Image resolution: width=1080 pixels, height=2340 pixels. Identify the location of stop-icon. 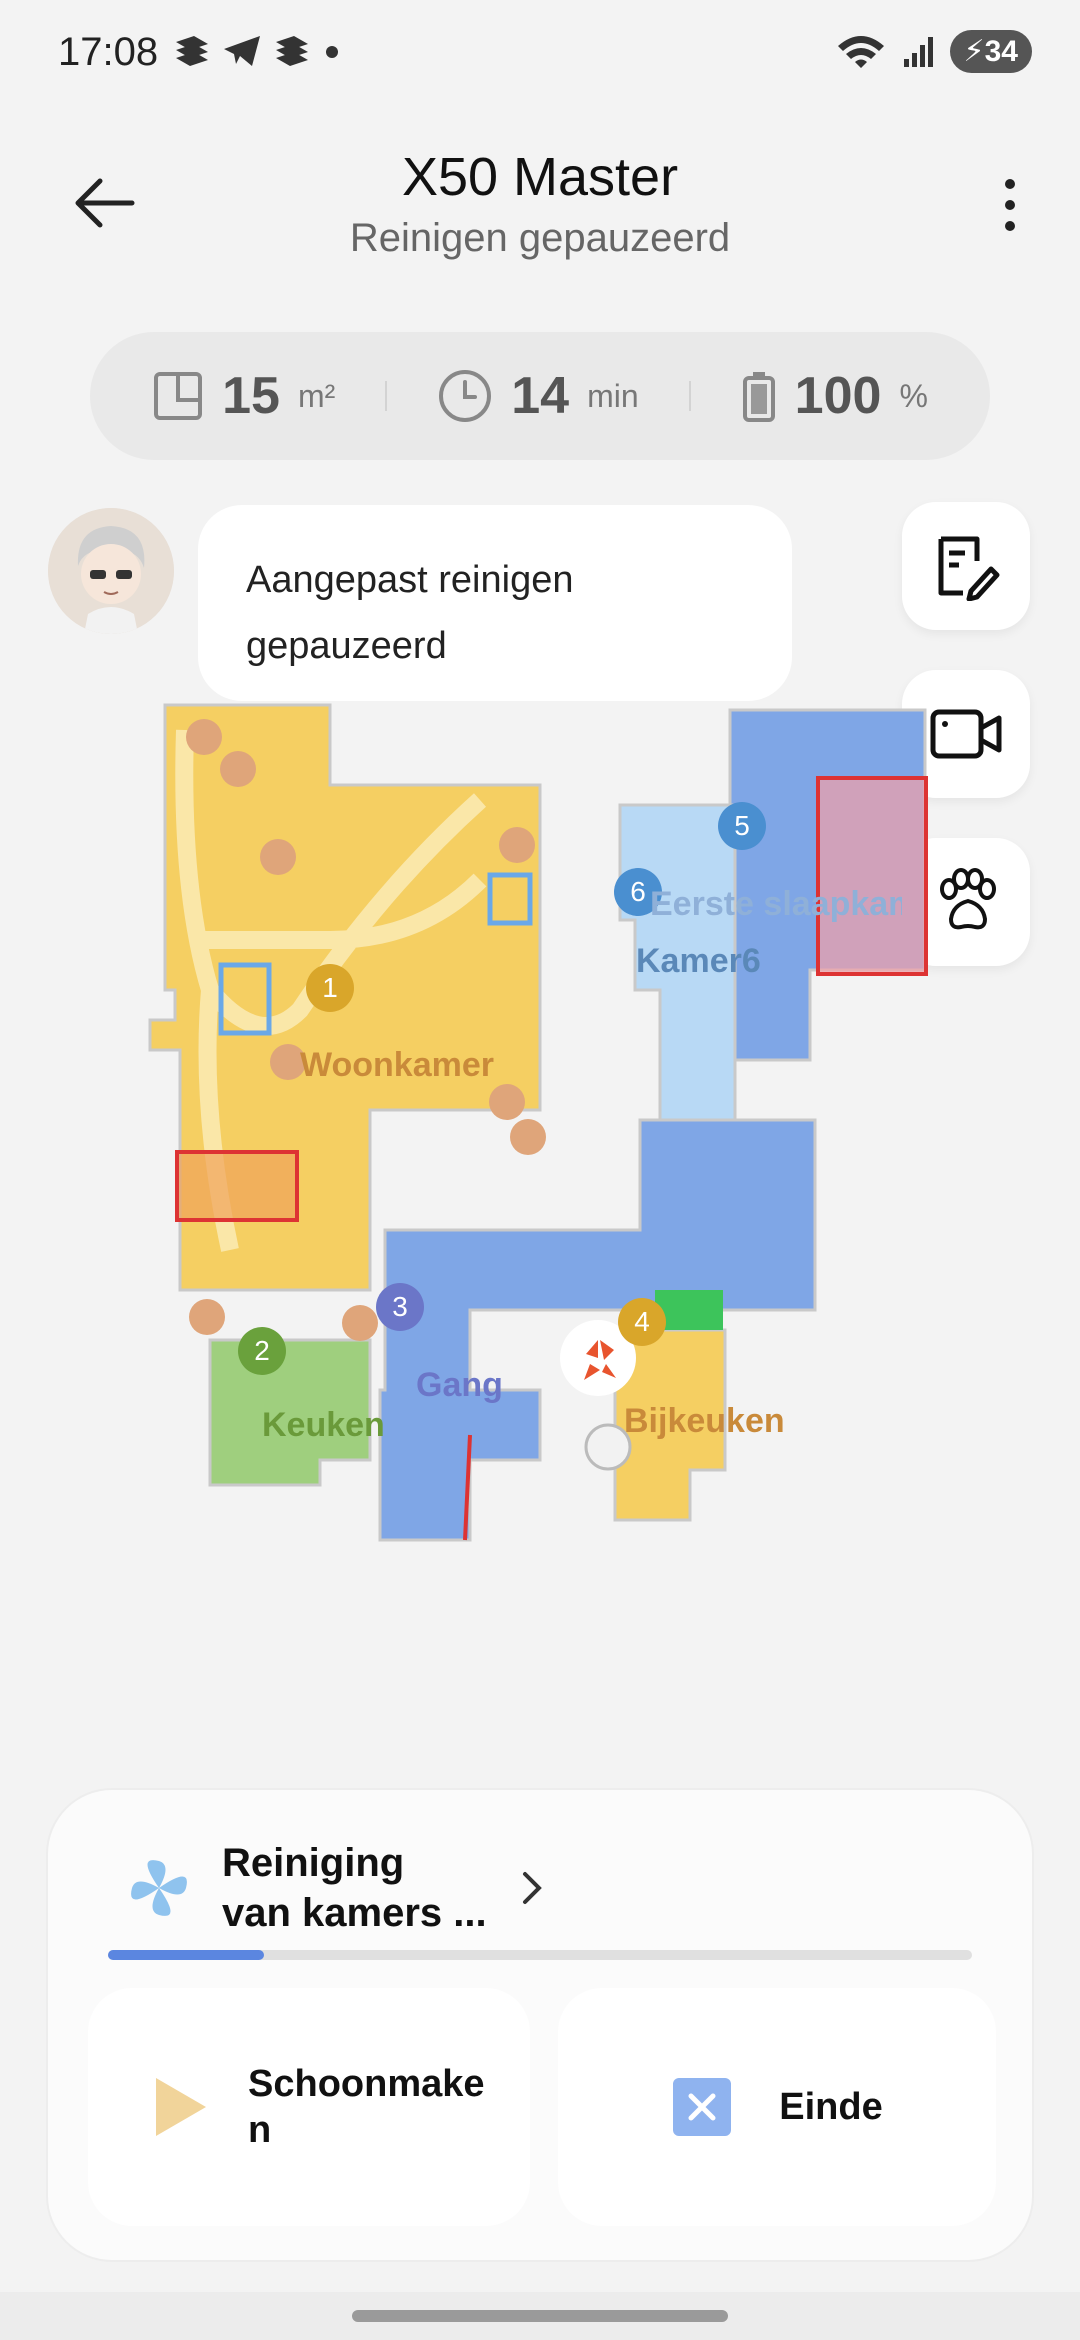
(702, 2107).